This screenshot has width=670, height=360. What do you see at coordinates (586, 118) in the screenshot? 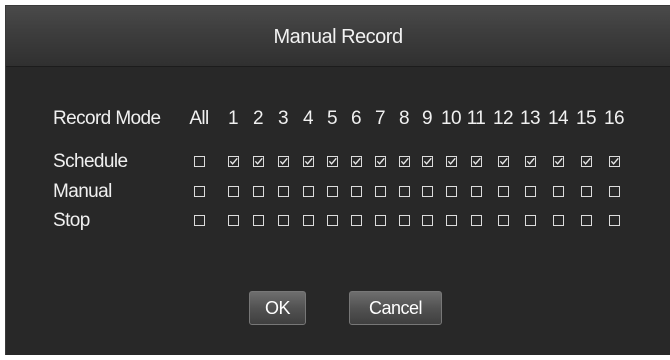
I see `channel-header-15: 15` at bounding box center [586, 118].